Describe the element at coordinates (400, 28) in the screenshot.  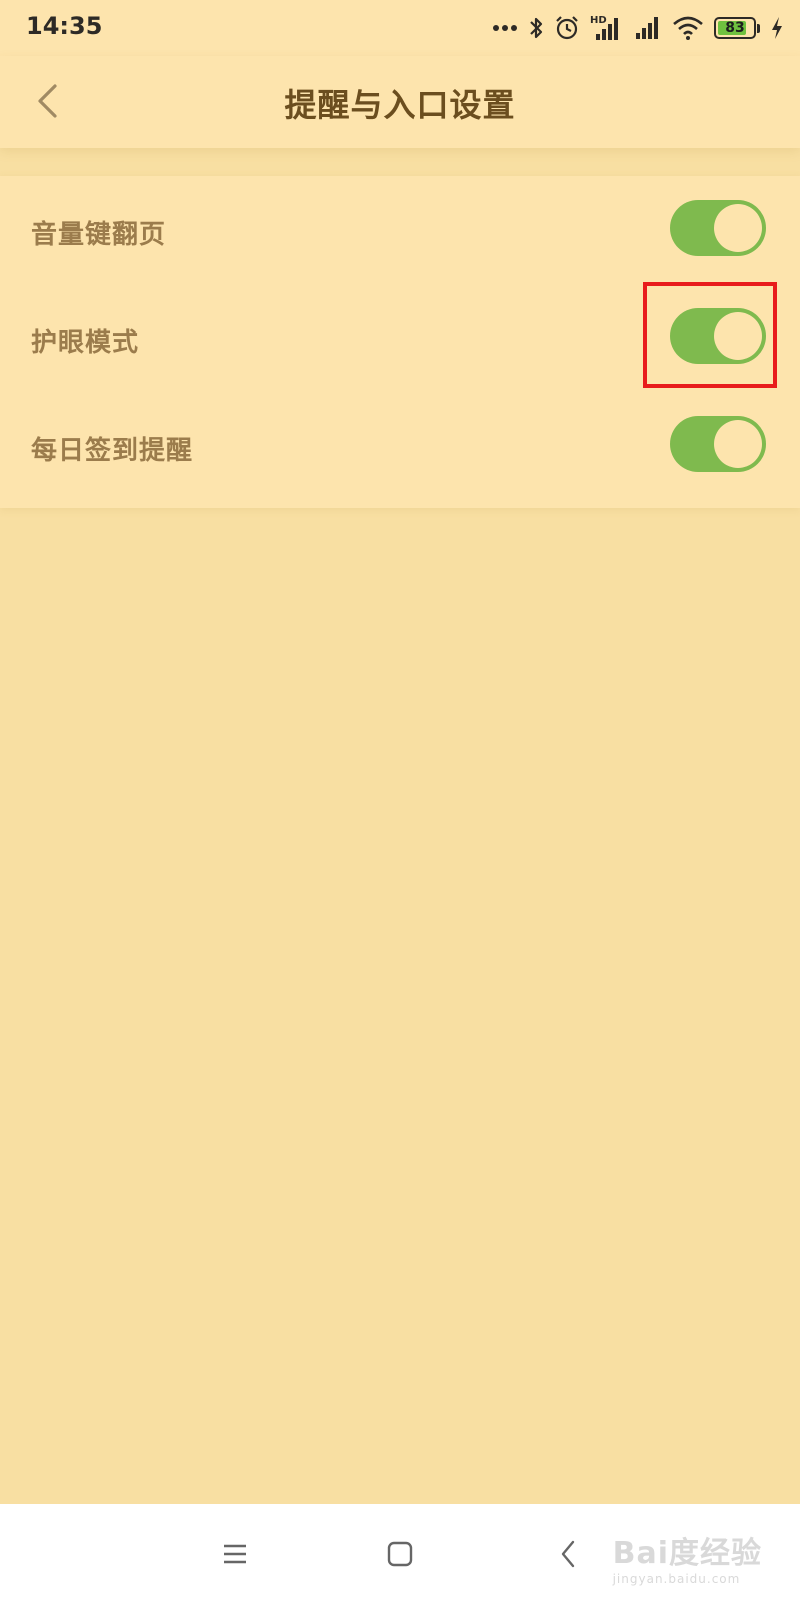
I see `status-bar: 14:35 HD 83` at that location.